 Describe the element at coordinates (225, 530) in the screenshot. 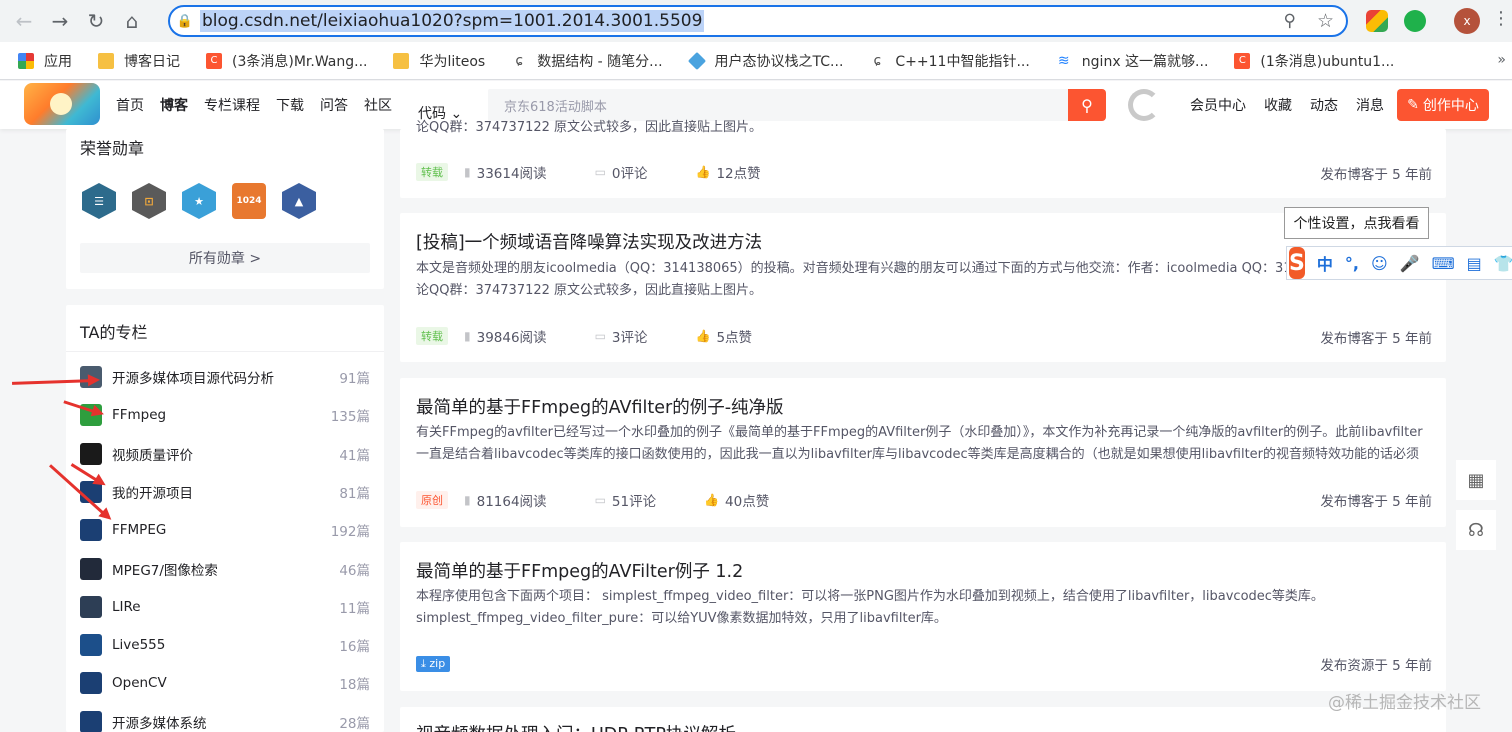

I see `column-item: FFMPEG 192篇` at that location.